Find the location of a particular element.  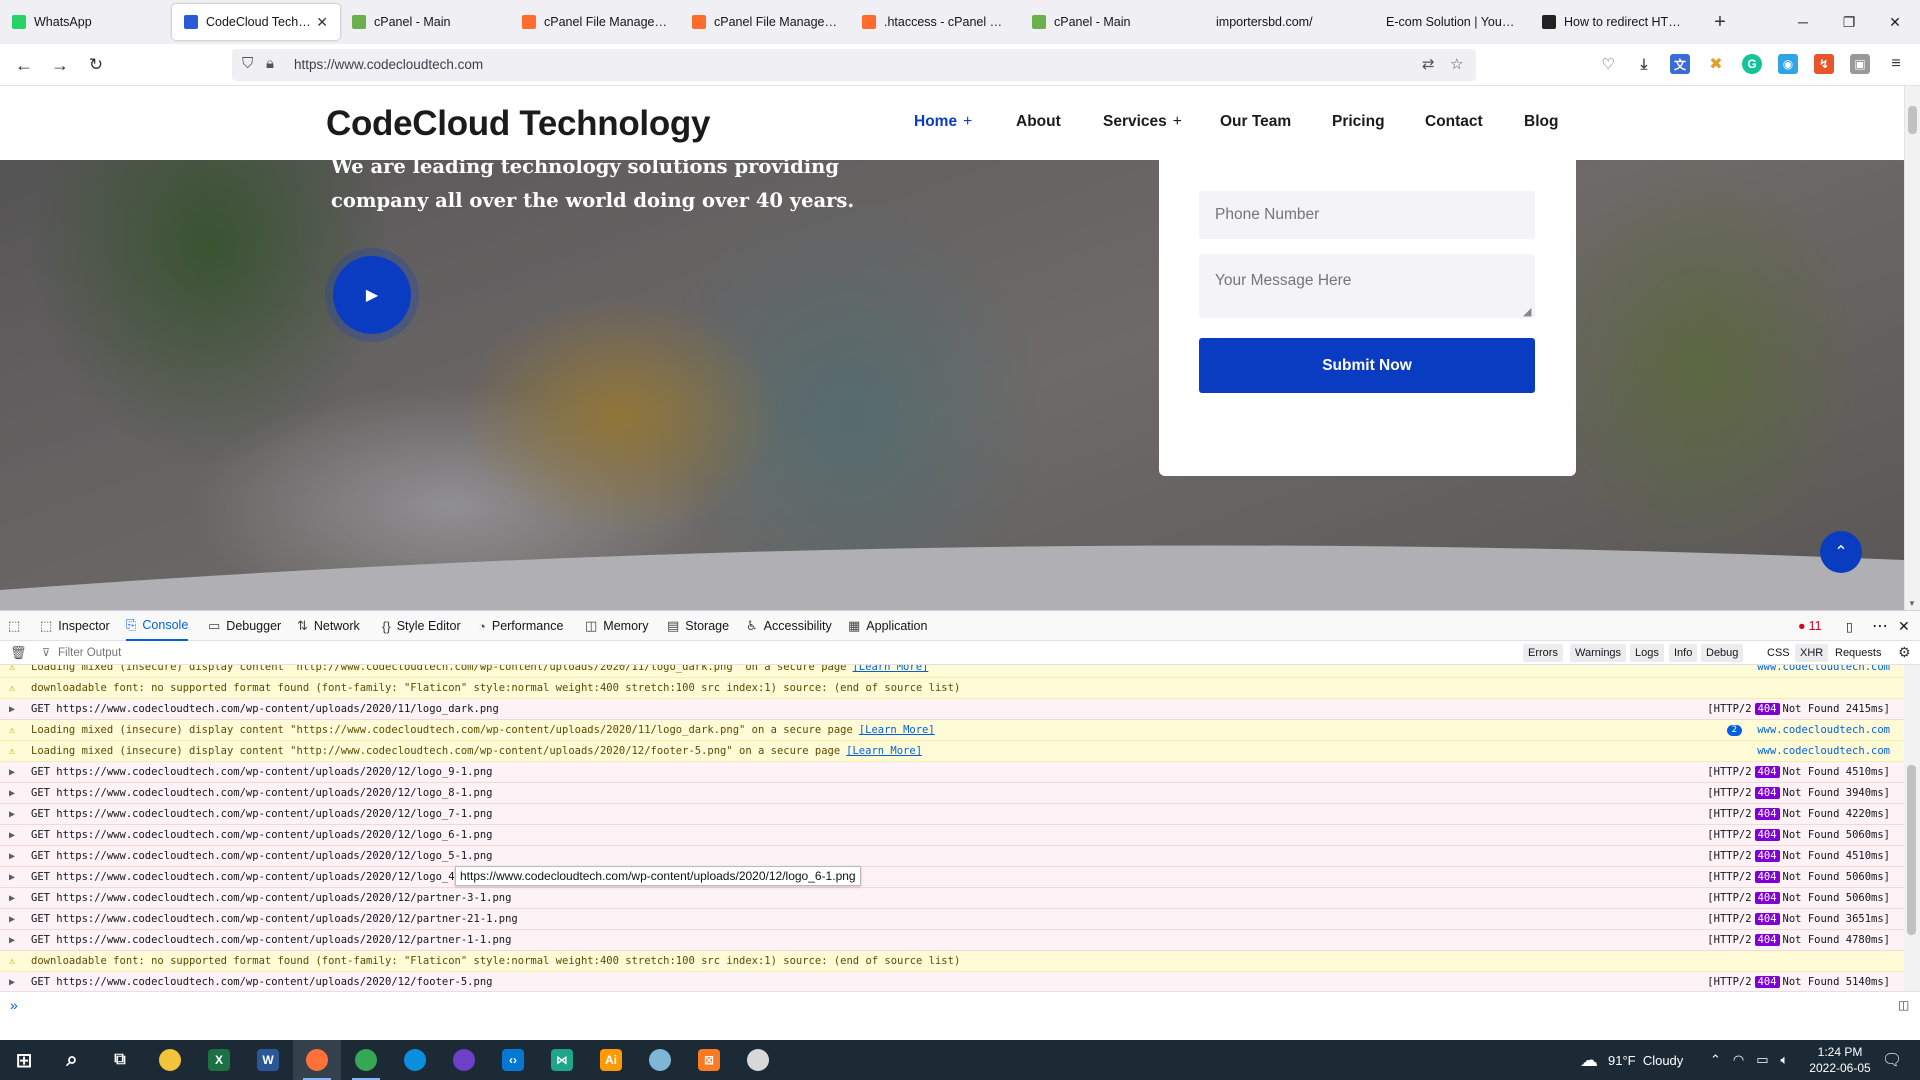

dock-side-icon: ▯ is located at coordinates (1849, 626).